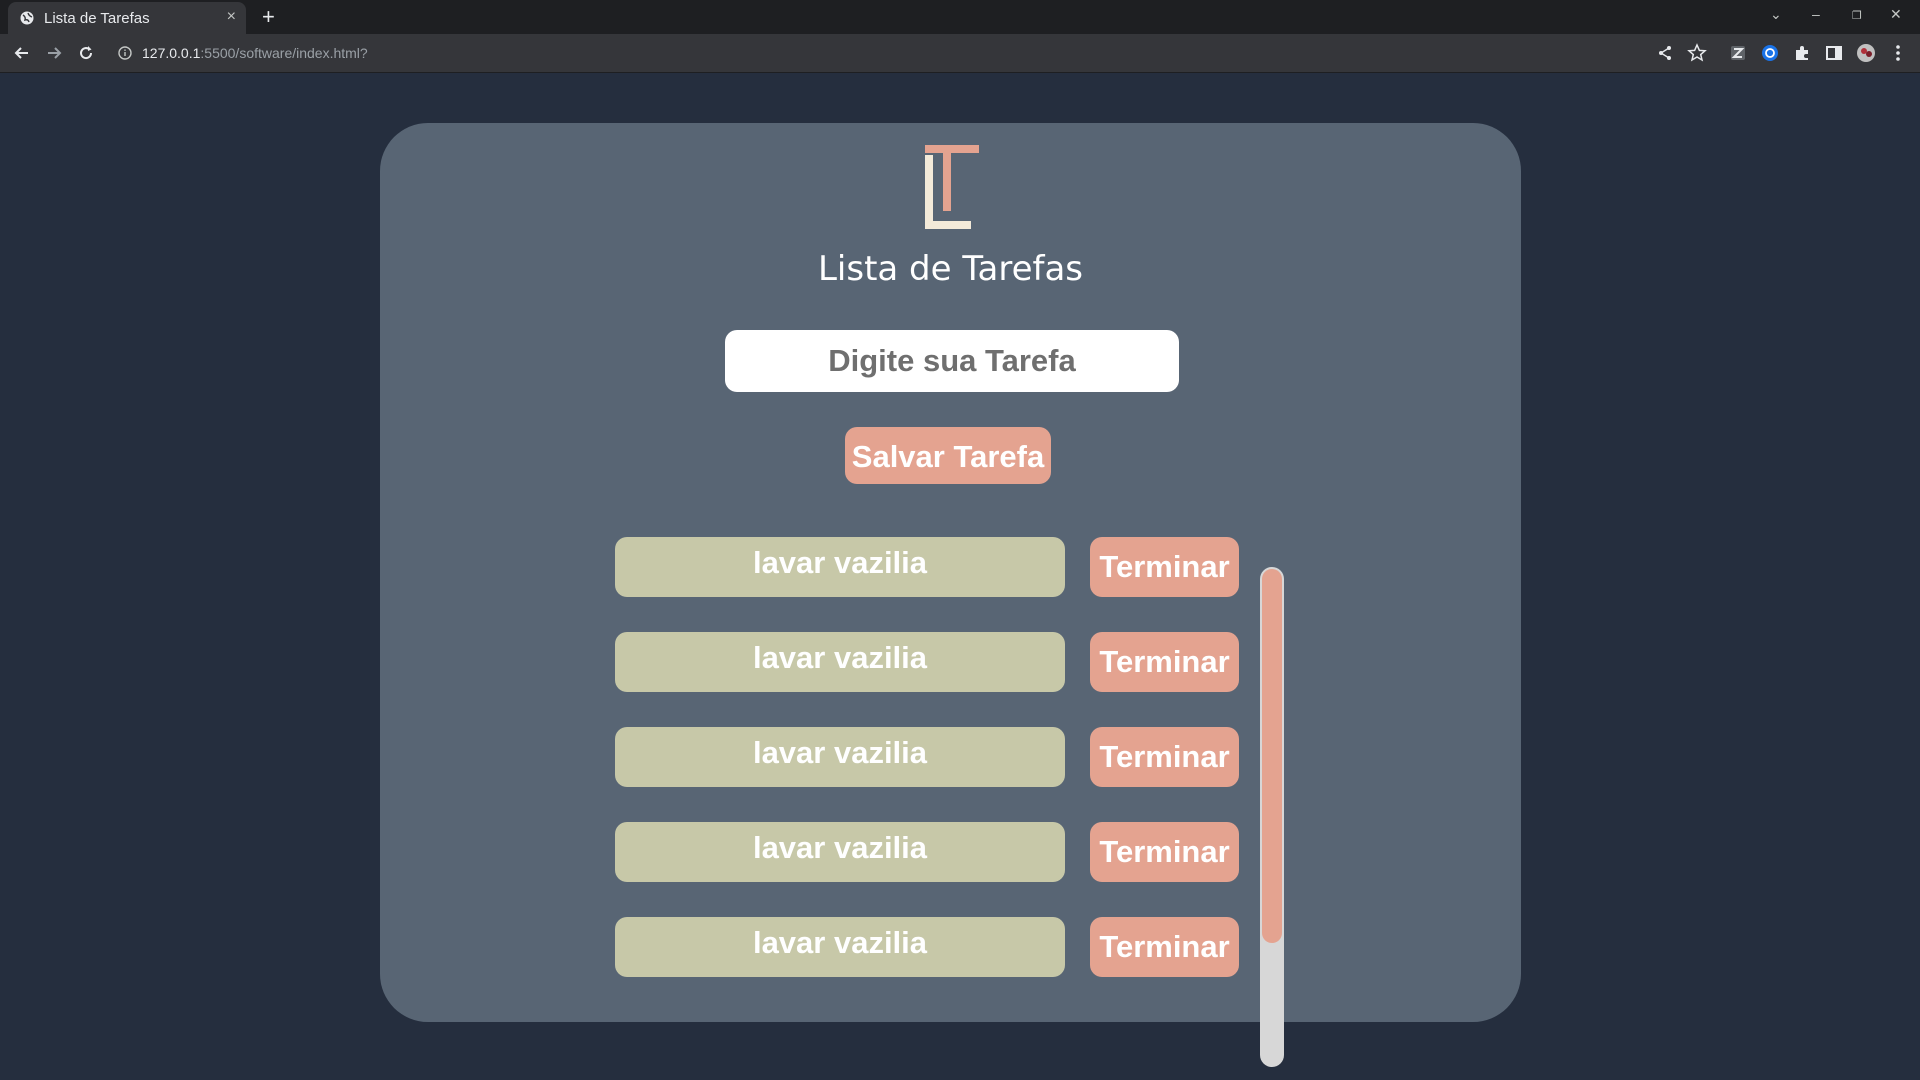  I want to click on more-menu-icon, so click(1898, 53).